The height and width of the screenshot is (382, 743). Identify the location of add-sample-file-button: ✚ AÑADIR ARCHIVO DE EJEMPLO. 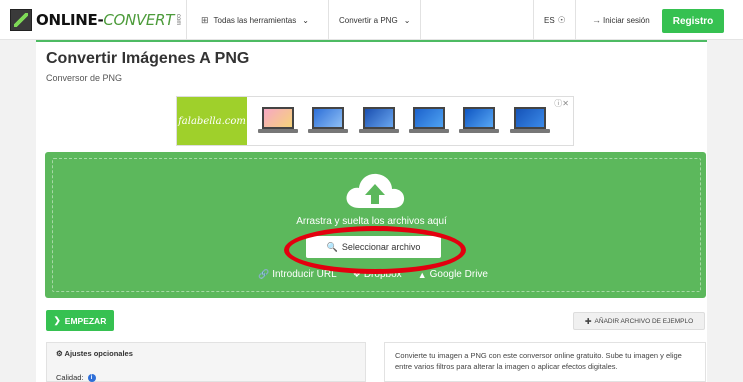
(639, 321).